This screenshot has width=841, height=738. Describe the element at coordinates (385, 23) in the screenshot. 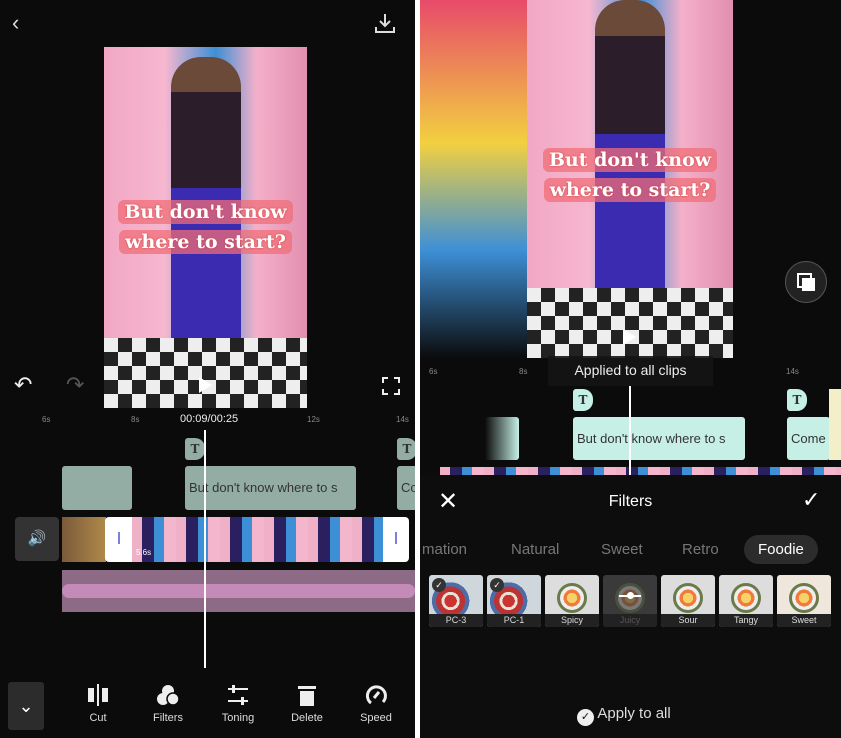

I see `download-icon` at that location.